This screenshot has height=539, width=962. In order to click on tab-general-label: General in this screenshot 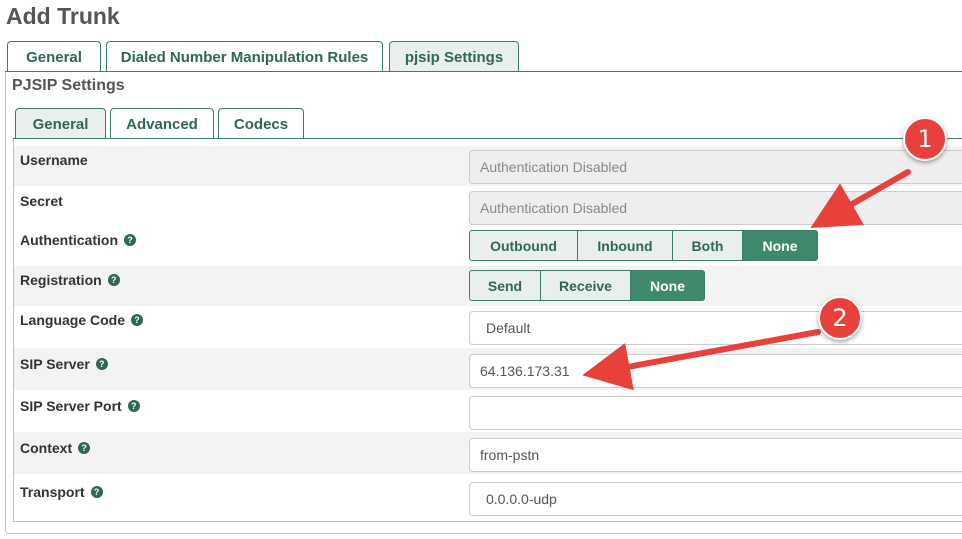, I will do `click(54, 57)`.